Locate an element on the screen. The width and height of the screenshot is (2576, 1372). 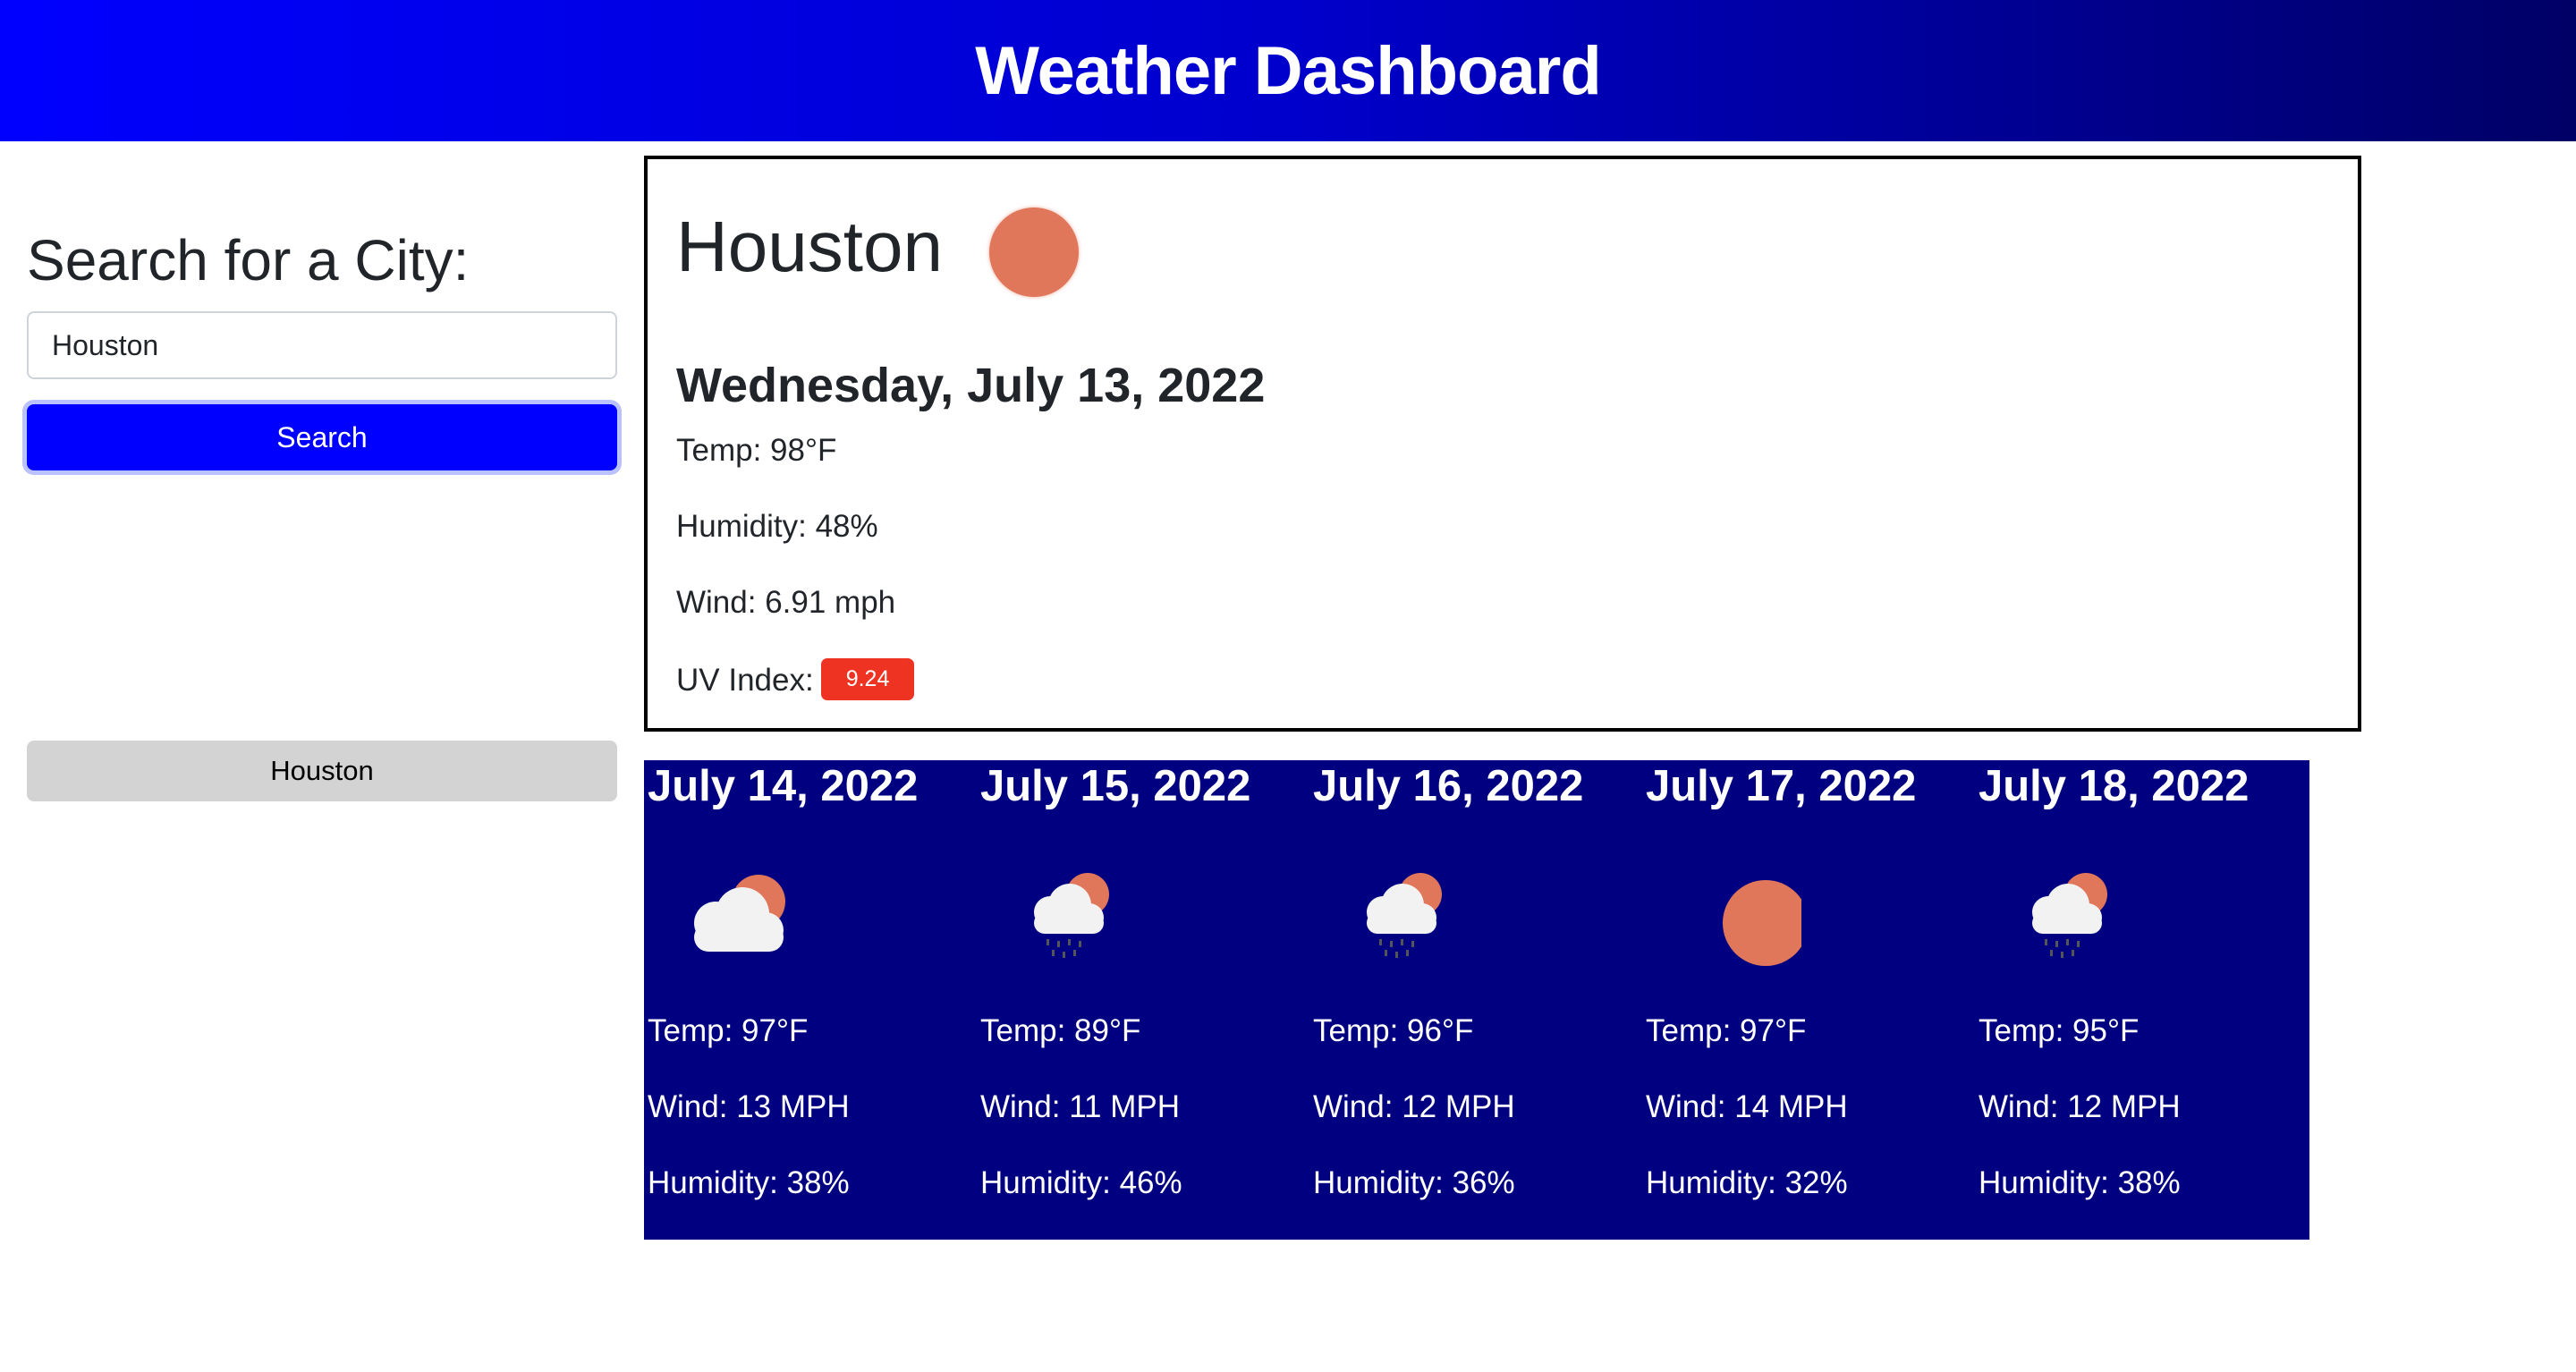
search-heading: Search for a City: is located at coordinates (248, 260).